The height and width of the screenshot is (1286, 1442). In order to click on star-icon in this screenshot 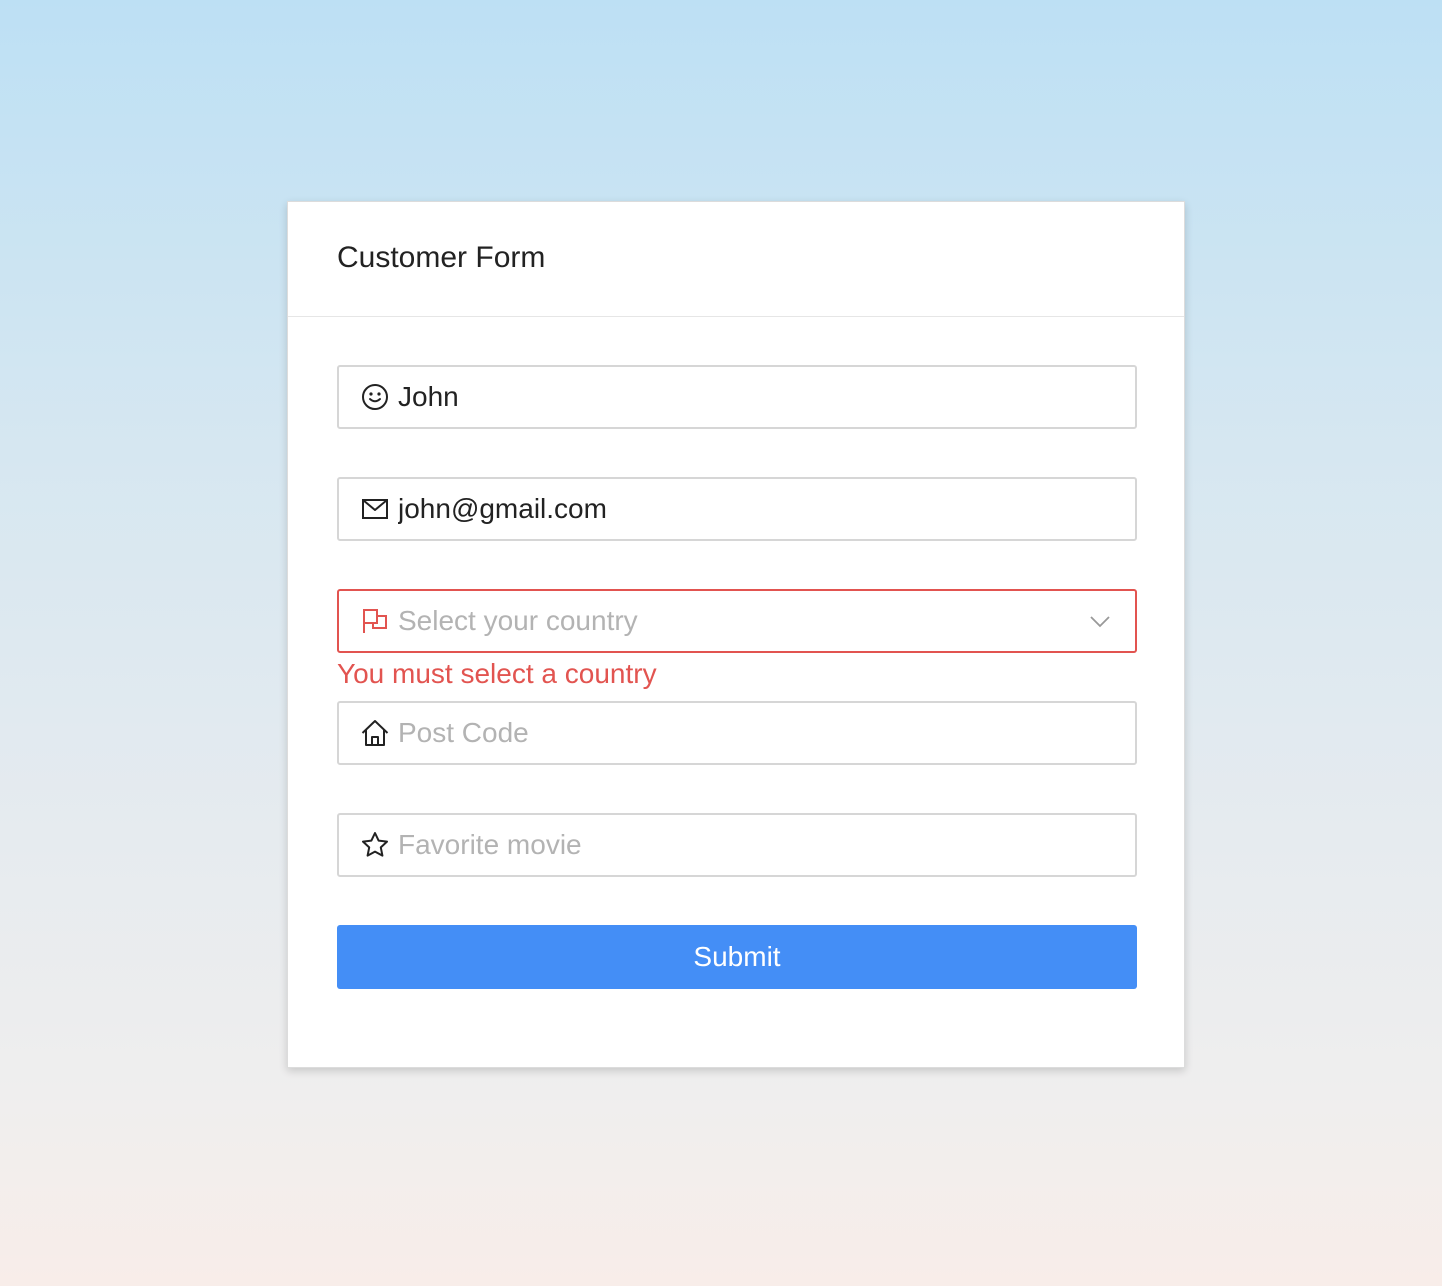, I will do `click(375, 845)`.